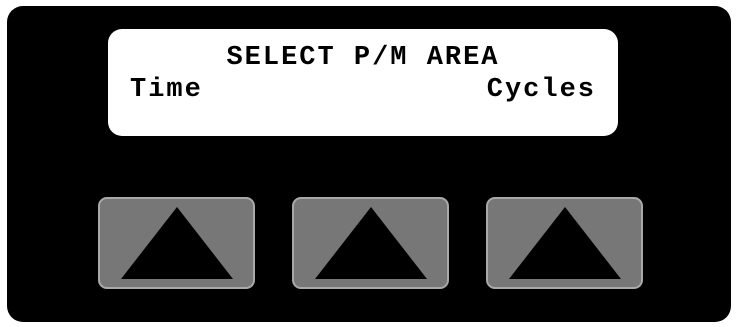  What do you see at coordinates (166, 90) in the screenshot?
I see `option-time-label: Time` at bounding box center [166, 90].